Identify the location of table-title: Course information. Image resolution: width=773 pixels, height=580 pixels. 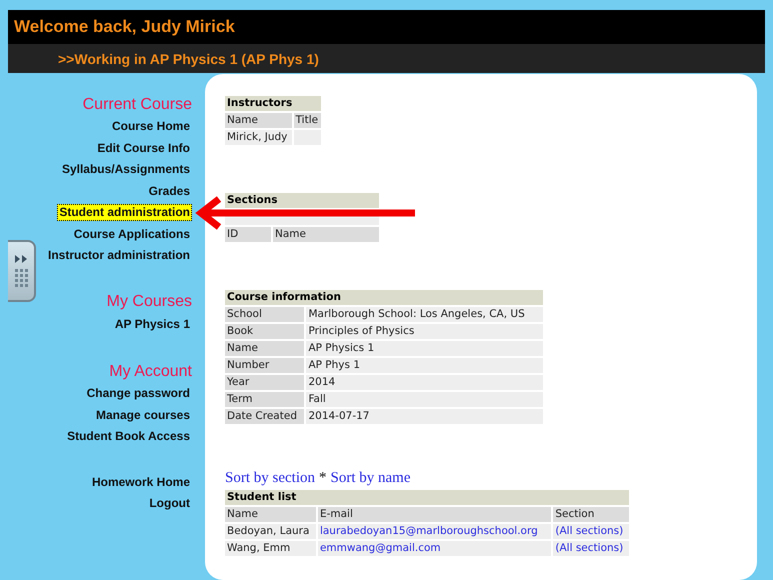
(384, 297).